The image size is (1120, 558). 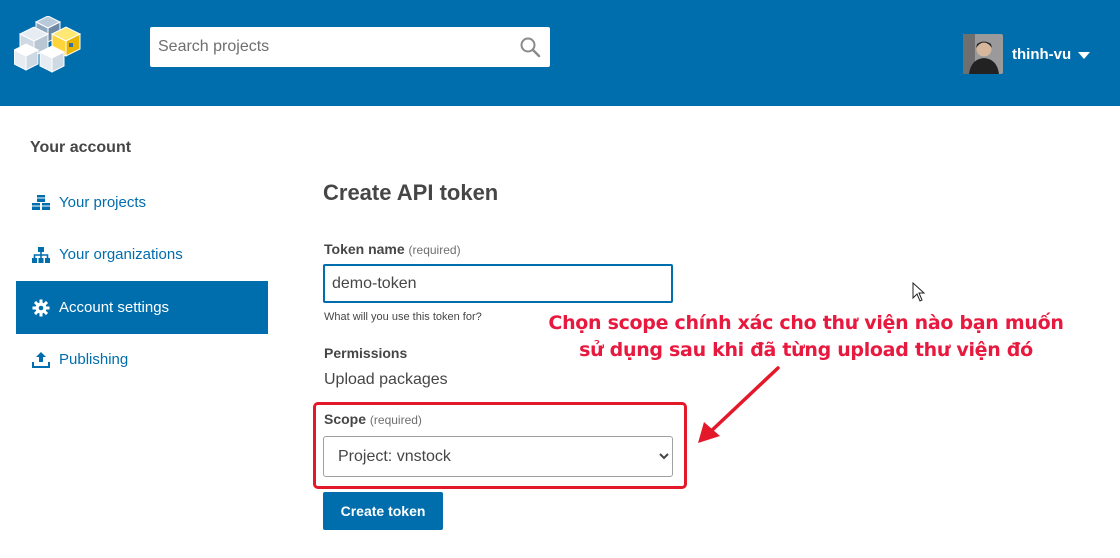 I want to click on pypi-logo-icon, so click(x=48, y=45).